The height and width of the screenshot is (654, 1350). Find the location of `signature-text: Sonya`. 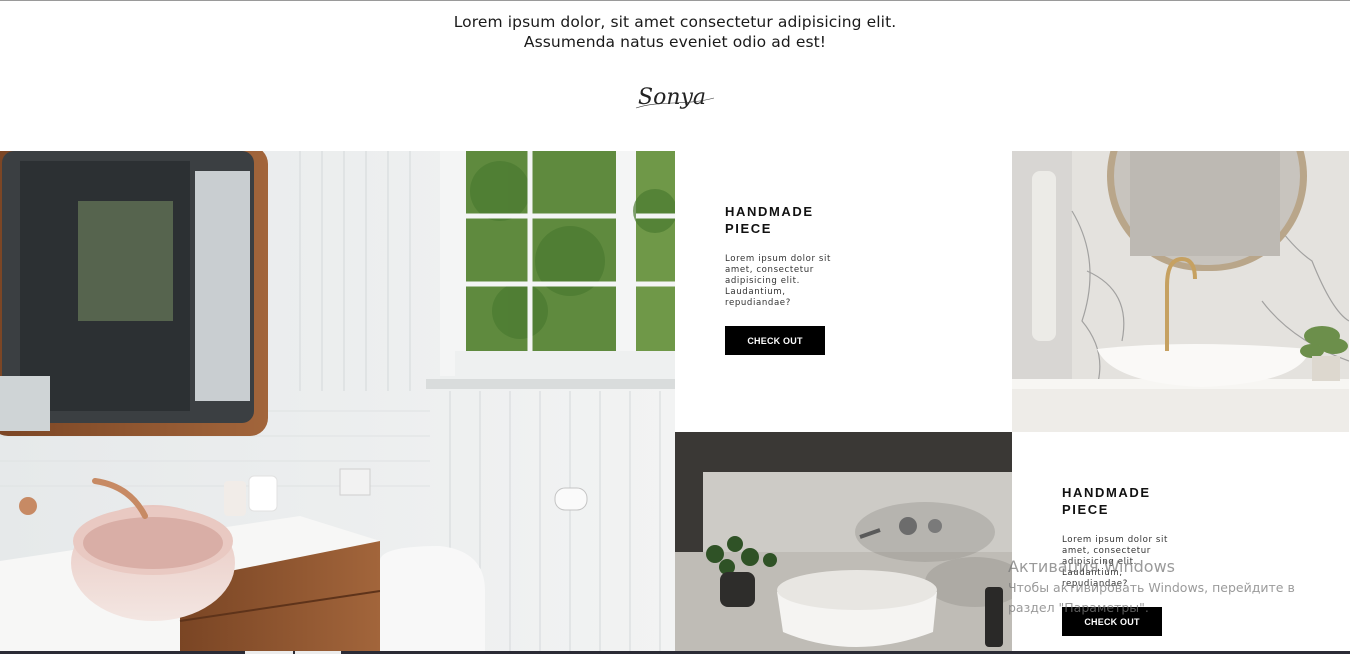

signature-text: Sonya is located at coordinates (672, 97).